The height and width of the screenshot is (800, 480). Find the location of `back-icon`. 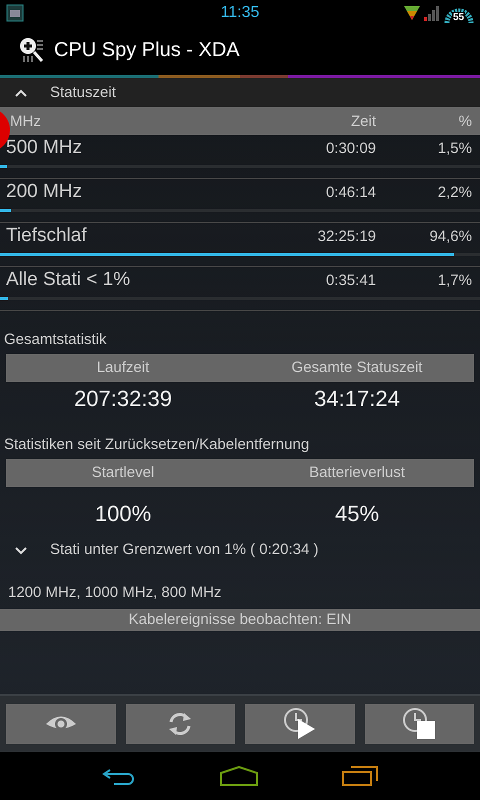

back-icon is located at coordinates (119, 776).